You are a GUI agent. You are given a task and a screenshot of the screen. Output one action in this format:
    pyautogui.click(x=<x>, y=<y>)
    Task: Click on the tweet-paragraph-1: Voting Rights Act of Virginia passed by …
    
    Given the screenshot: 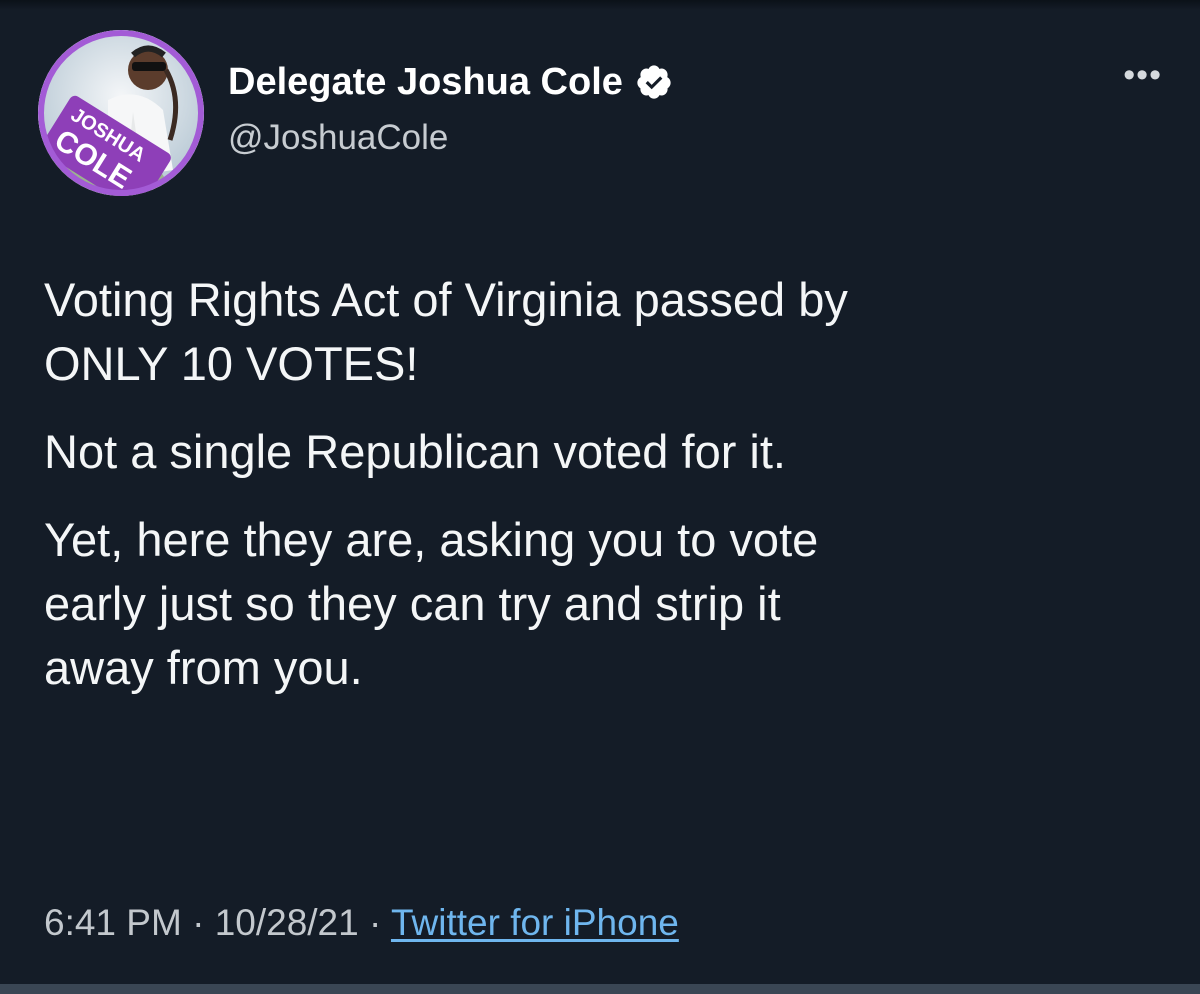 What is the action you would take?
    pyautogui.click(x=446, y=331)
    